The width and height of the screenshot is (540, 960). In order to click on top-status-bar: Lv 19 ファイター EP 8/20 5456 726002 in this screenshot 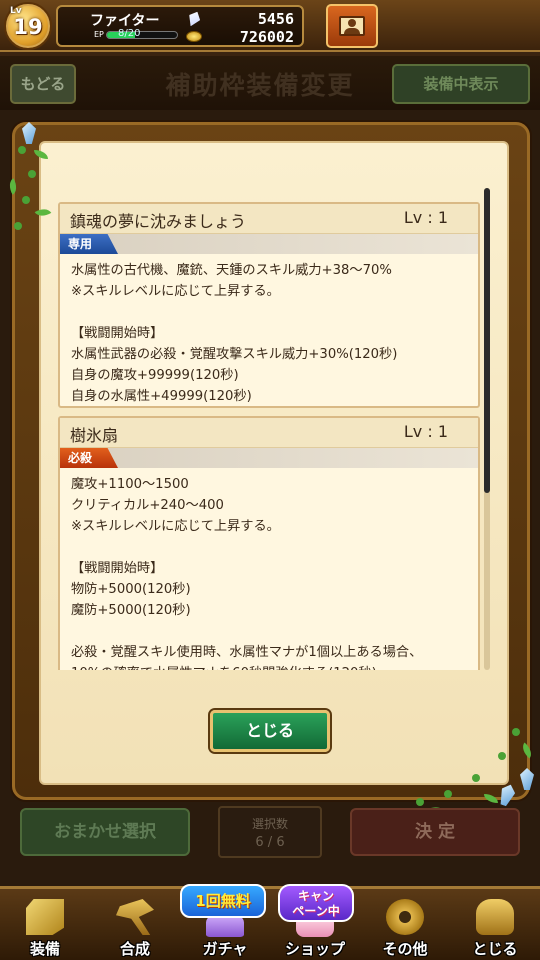, I will do `click(270, 26)`.